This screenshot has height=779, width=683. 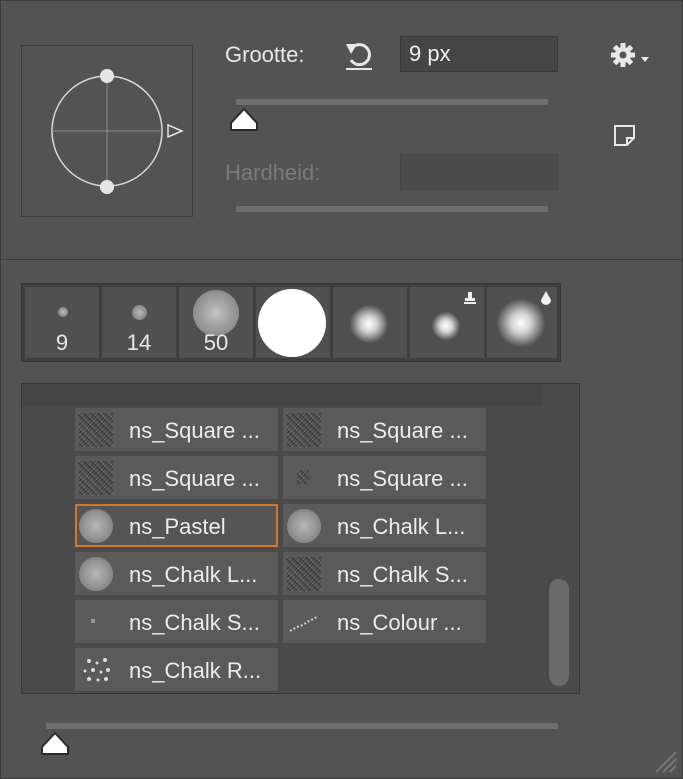 I want to click on preset-brush: 14, so click(x=139, y=322).